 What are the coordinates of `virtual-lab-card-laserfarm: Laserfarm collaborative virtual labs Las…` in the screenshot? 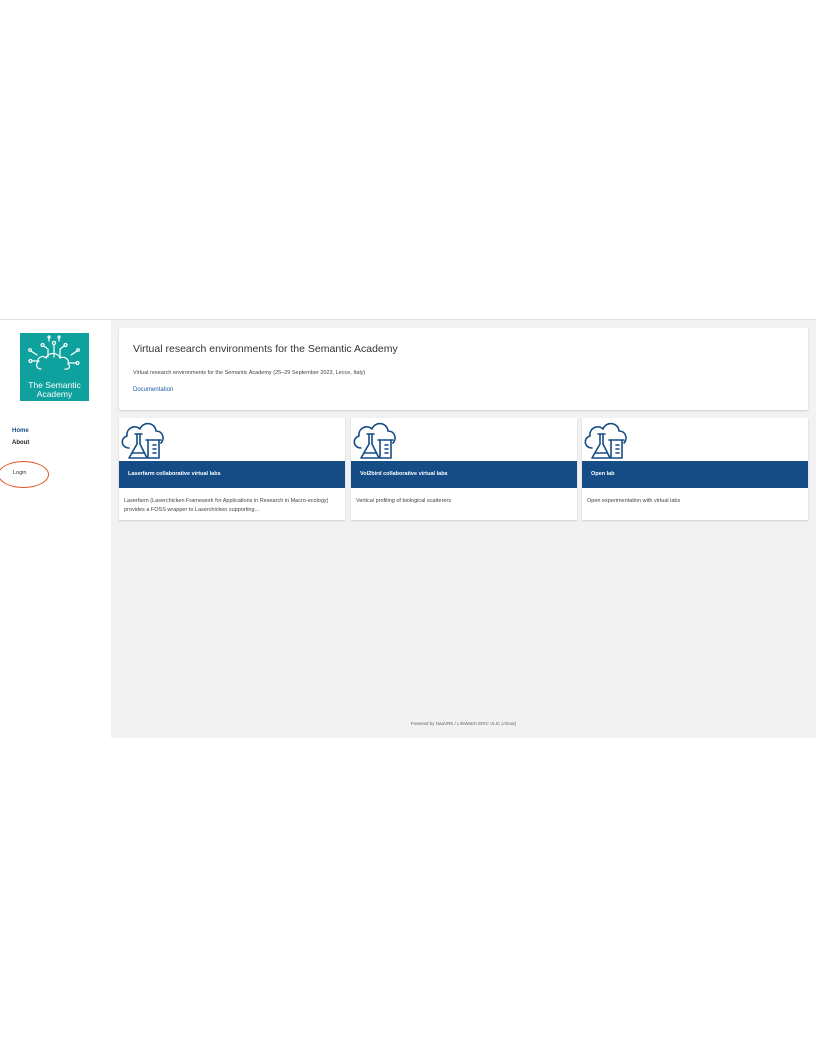 It's located at (232, 469).